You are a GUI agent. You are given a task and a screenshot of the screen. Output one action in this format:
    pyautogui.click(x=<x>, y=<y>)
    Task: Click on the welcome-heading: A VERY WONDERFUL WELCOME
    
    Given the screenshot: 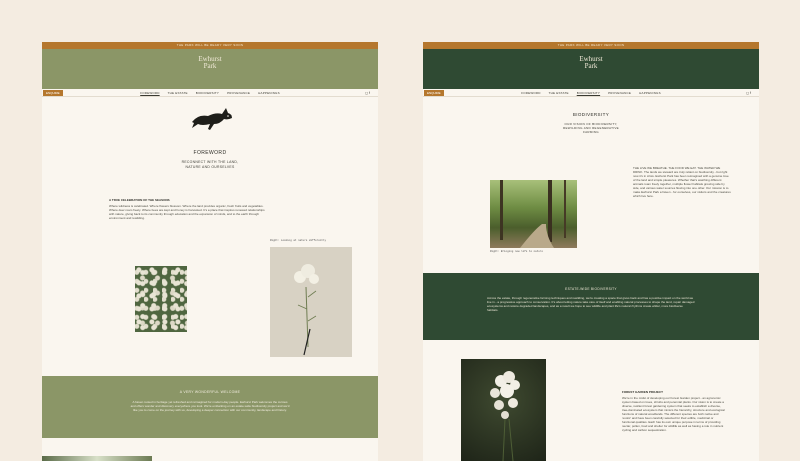 What is the action you would take?
    pyautogui.click(x=210, y=392)
    